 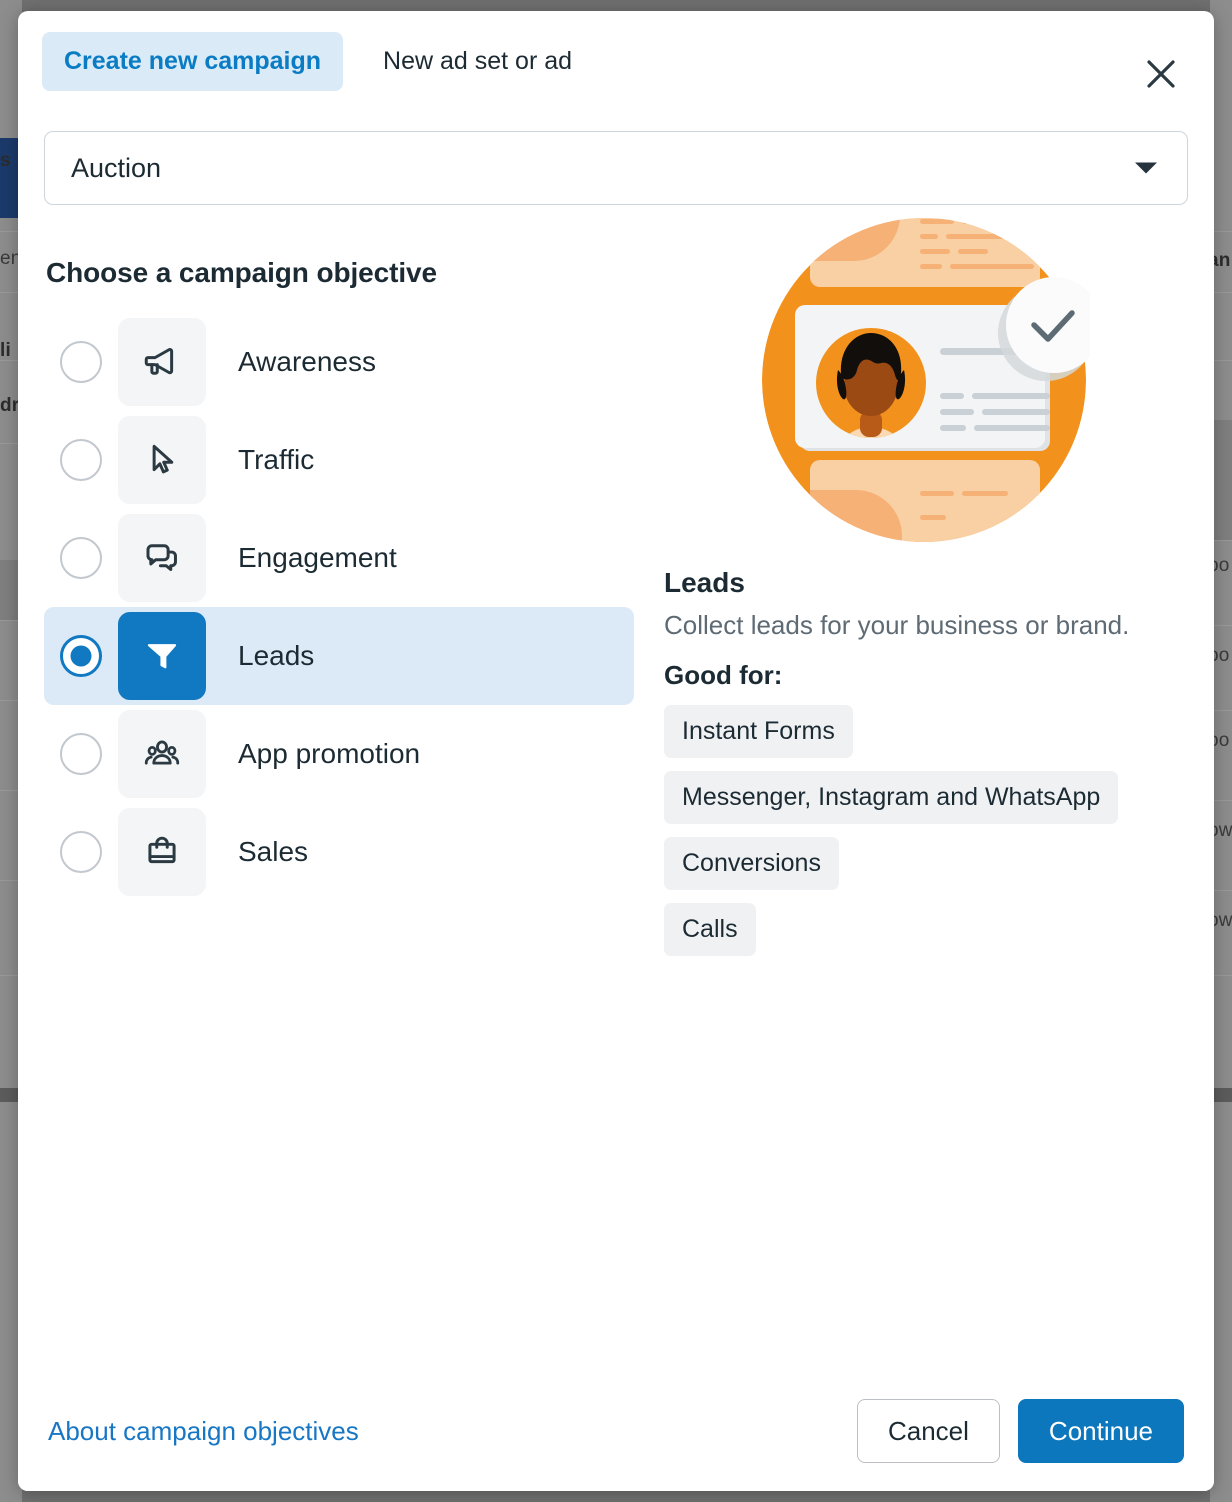 I want to click on page-title: Choose a campaign objective, so click(x=241, y=272).